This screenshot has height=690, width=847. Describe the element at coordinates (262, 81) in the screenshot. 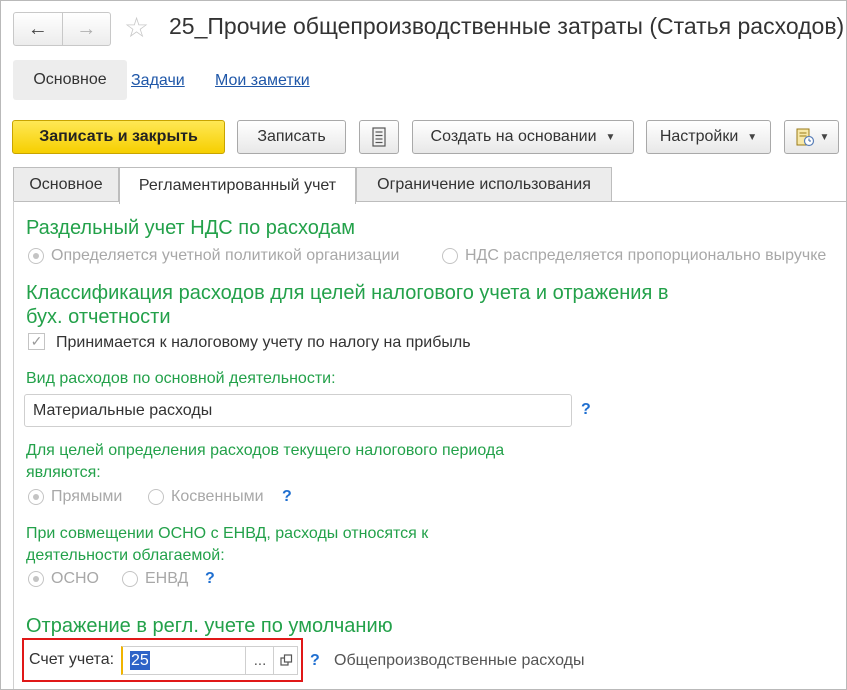

I see `section-notes-link: Мои заметки` at that location.